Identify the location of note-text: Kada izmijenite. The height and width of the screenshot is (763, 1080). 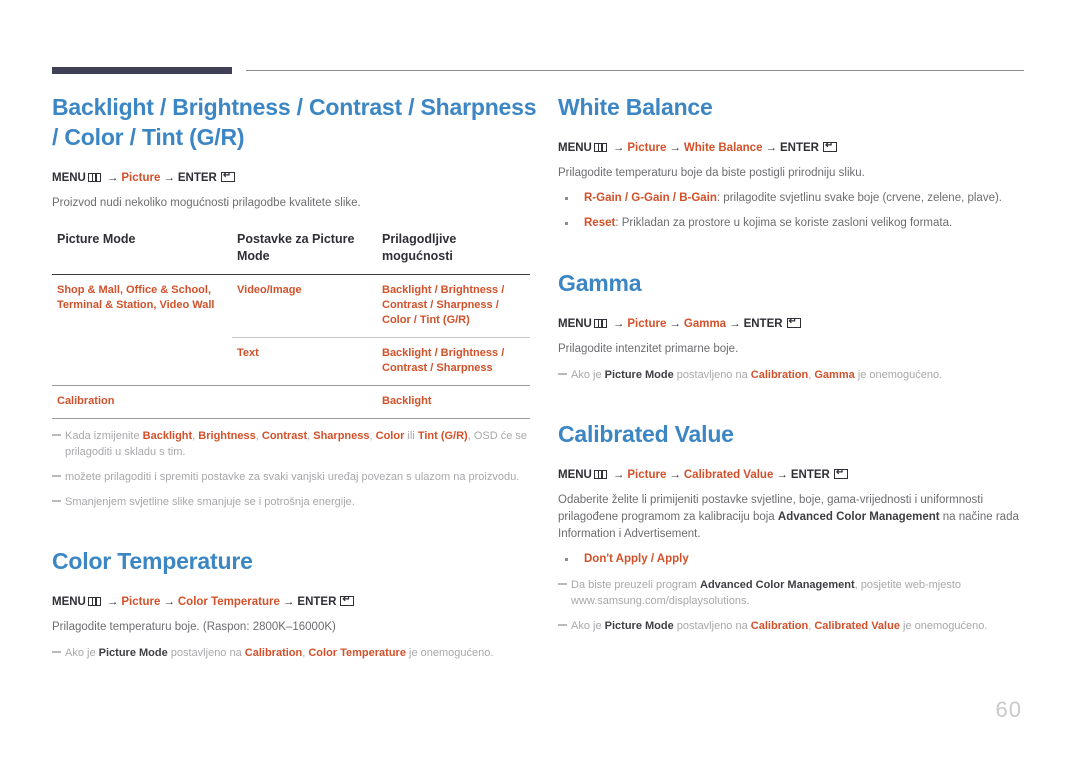
(104, 436).